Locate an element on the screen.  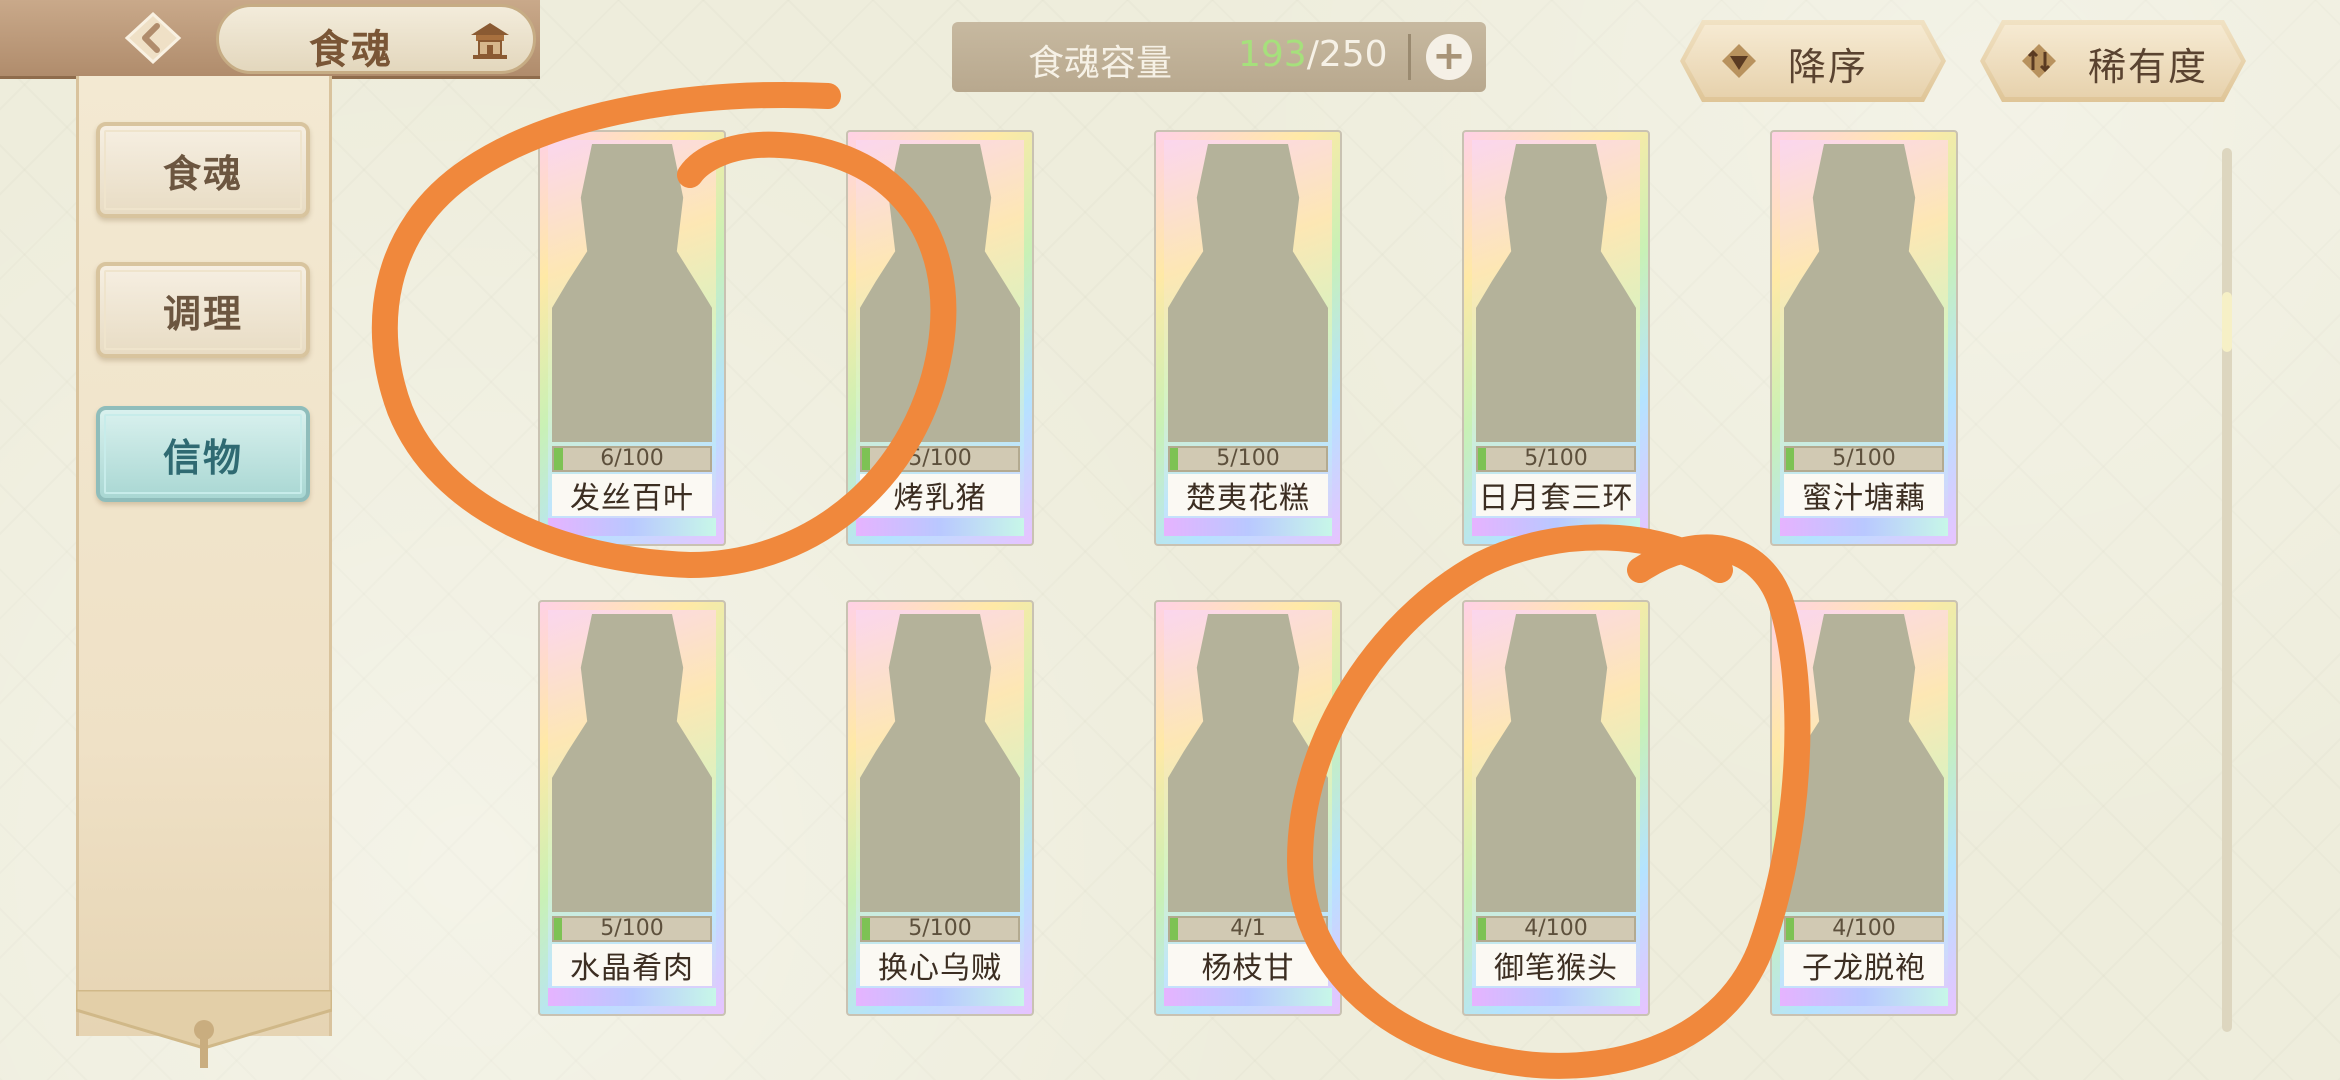
back-arrow-icon is located at coordinates (153, 38).